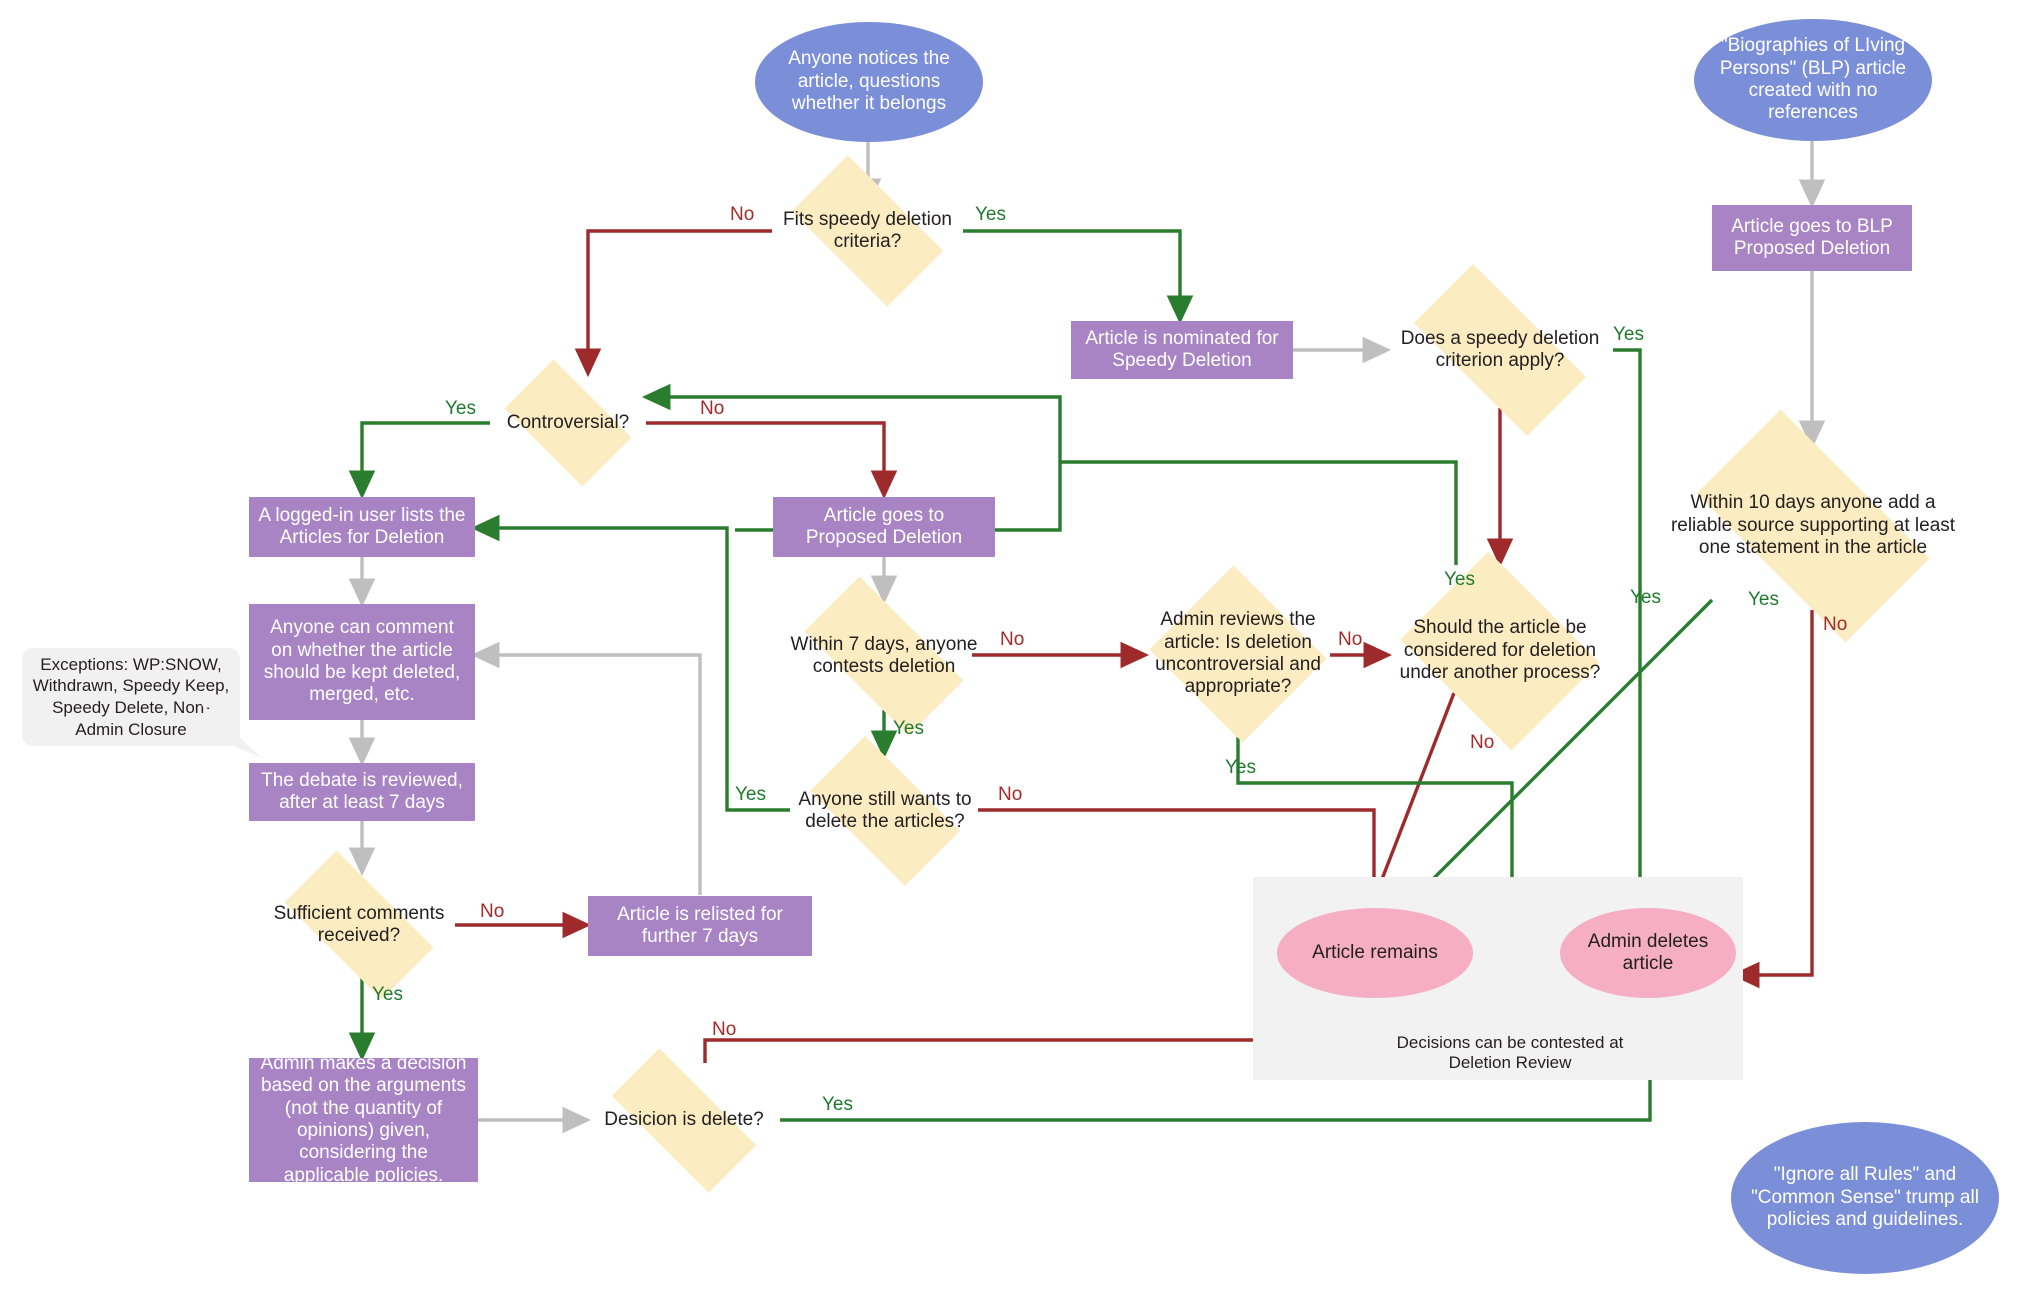 This screenshot has height=1302, width=2044. I want to click on node-label: Does a speedy deletion criterion apply?, so click(1500, 349).